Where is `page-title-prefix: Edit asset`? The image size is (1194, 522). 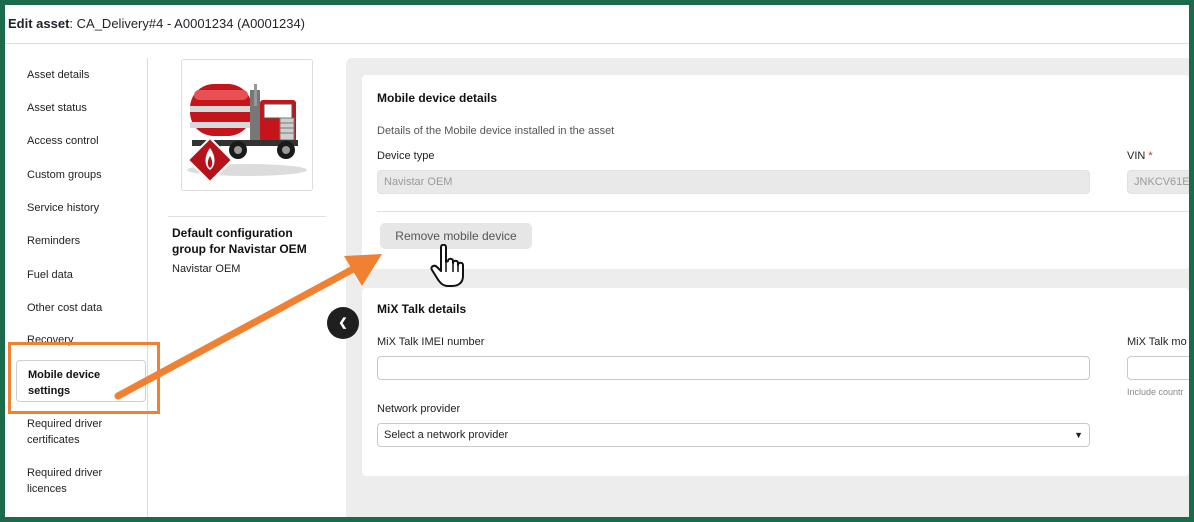 page-title-prefix: Edit asset is located at coordinates (39, 23).